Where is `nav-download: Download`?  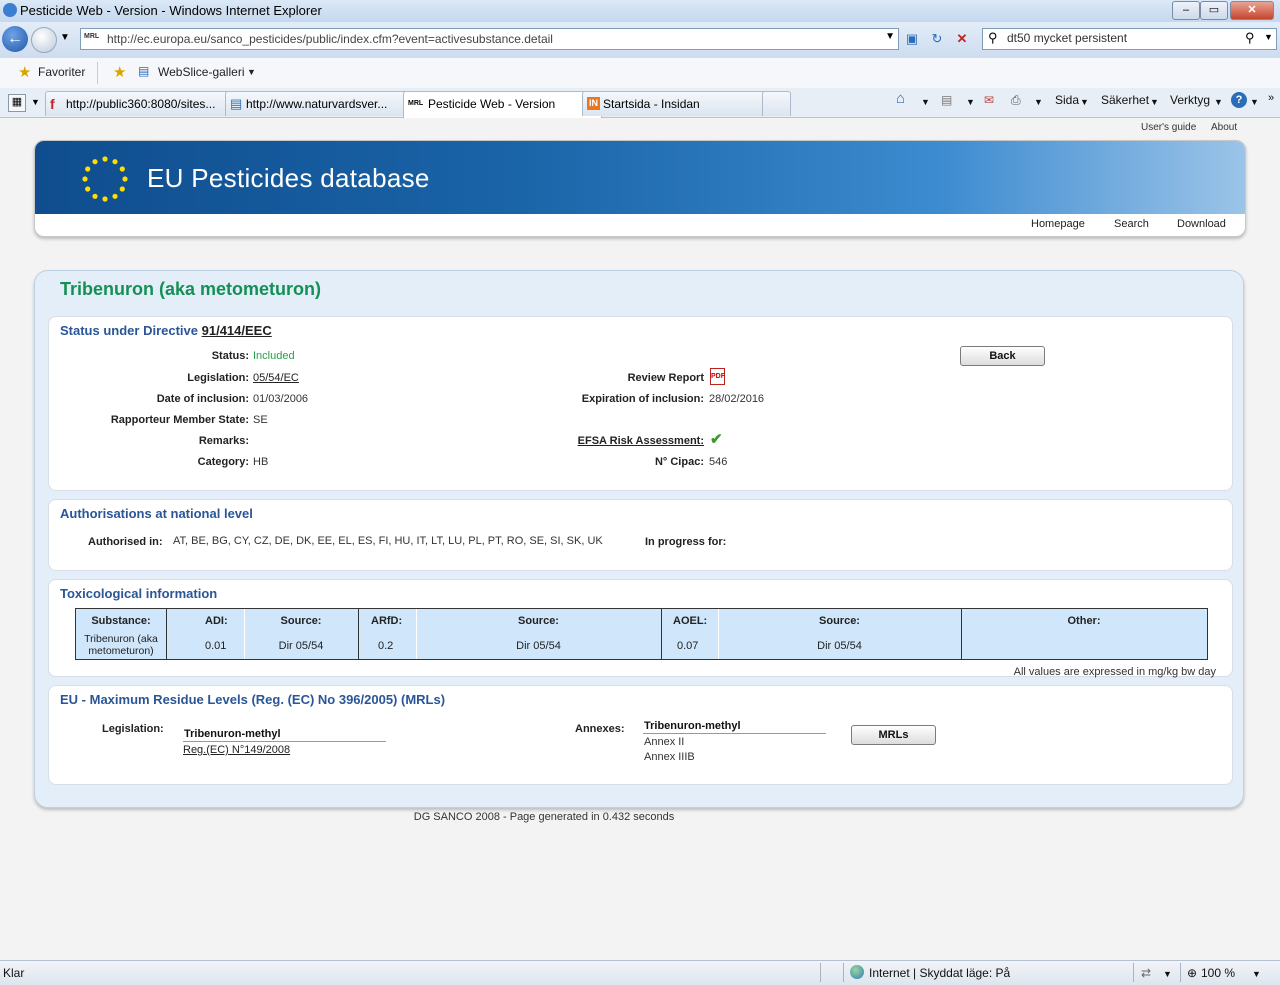 nav-download: Download is located at coordinates (1201, 224).